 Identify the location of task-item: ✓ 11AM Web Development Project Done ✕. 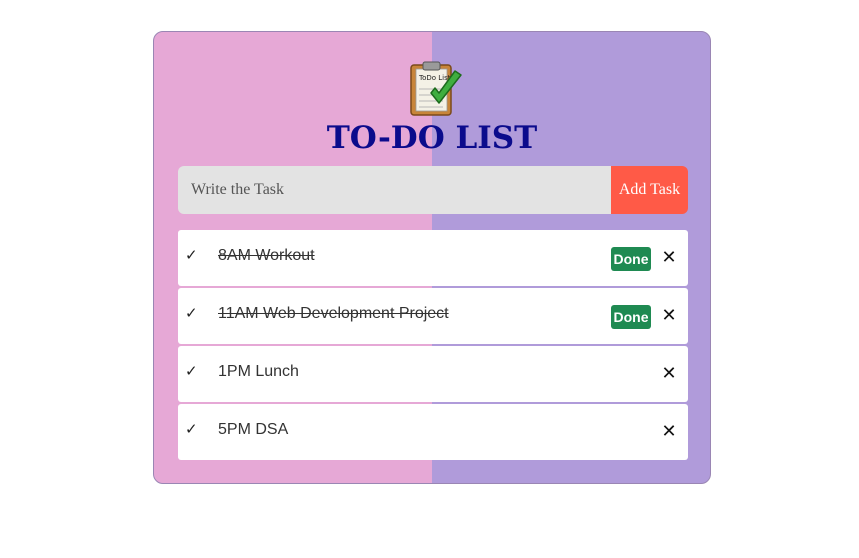
(433, 316).